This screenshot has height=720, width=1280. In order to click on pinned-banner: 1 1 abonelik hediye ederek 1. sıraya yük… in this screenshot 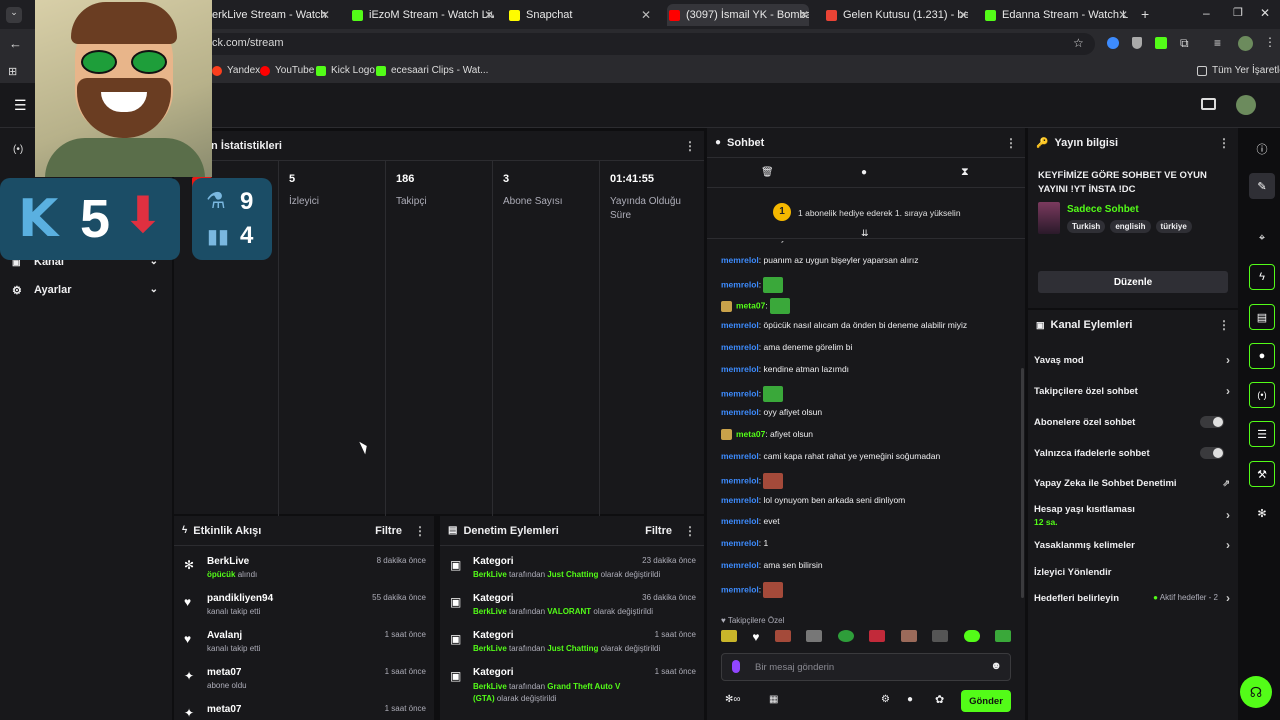, I will do `click(866, 213)`.